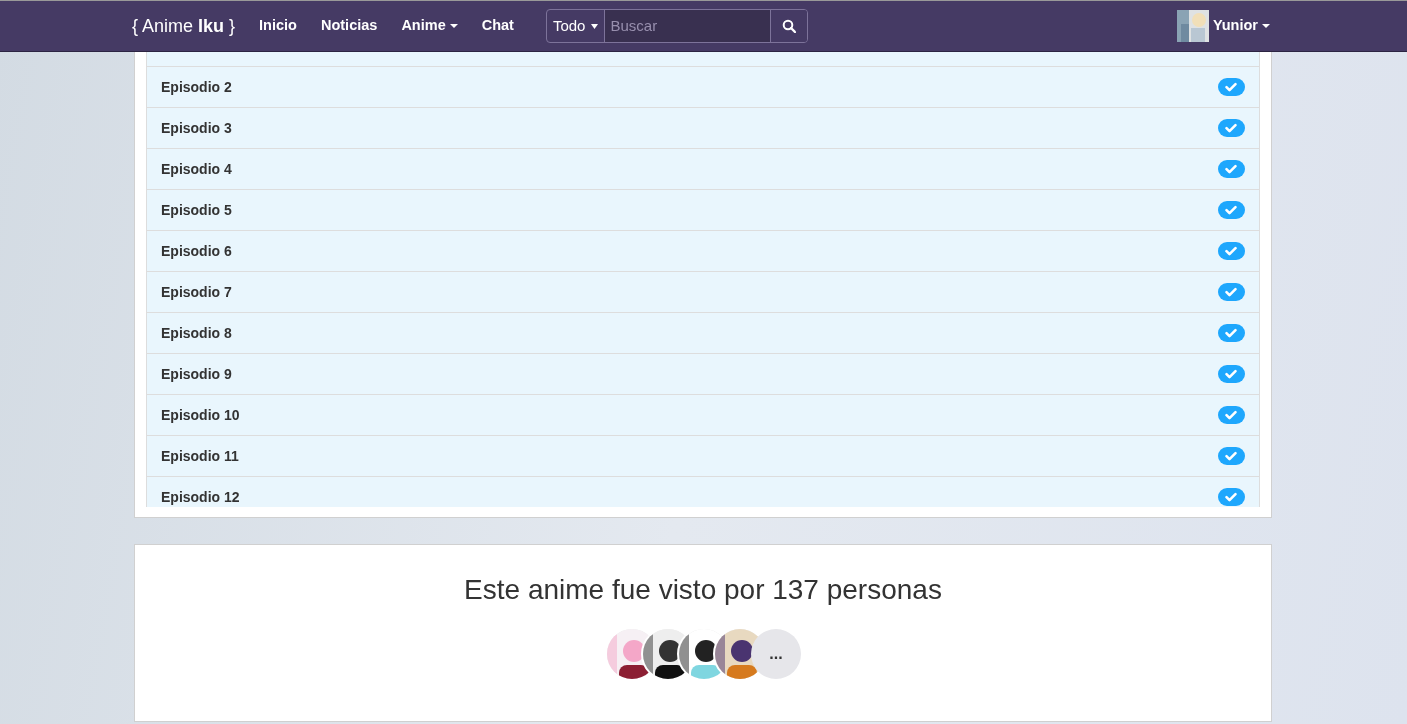 This screenshot has height=724, width=1407. What do you see at coordinates (196, 251) in the screenshot?
I see `episode-title: Episodio 6` at bounding box center [196, 251].